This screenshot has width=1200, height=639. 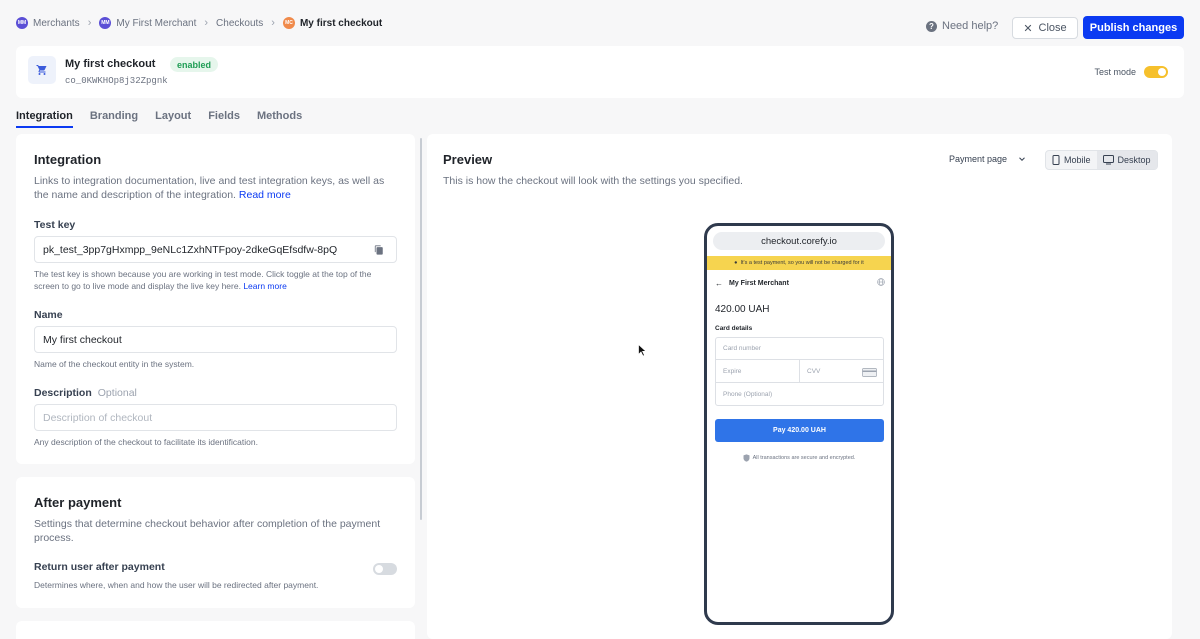 I want to click on description-field: Description of checkout, so click(x=215, y=417).